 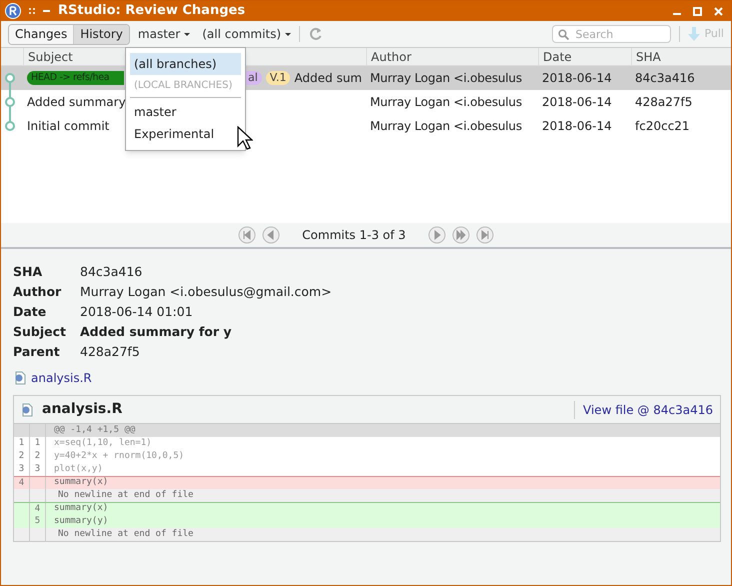 I want to click on detail-value: Added summary for y, so click(x=156, y=332).